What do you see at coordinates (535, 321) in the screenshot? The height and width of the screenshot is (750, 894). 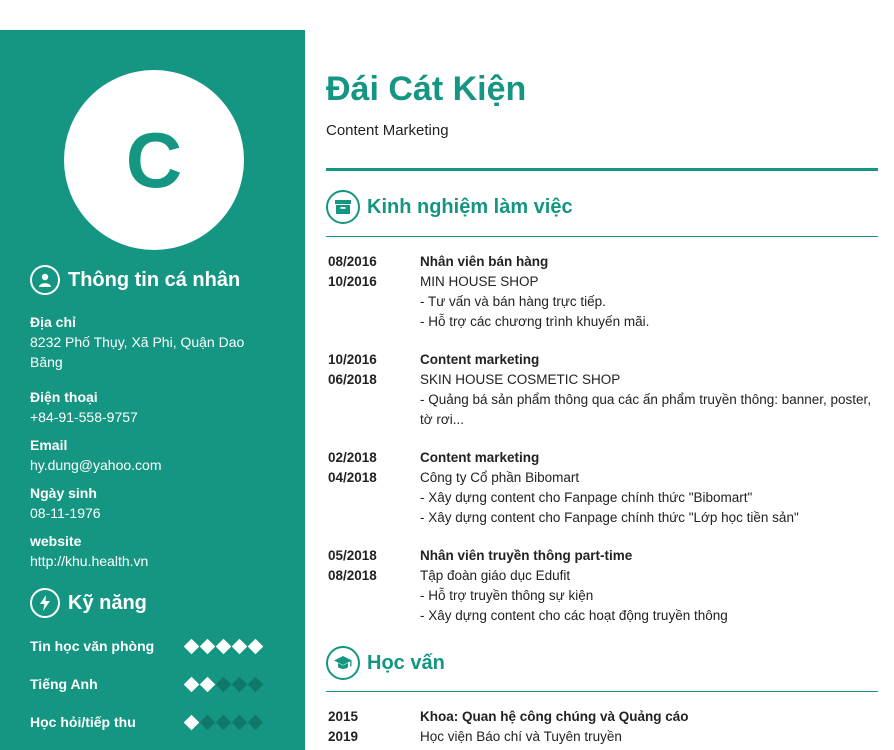 I see `detail-line: - Hỗ trợ các chương trình khuyến mãi.` at bounding box center [535, 321].